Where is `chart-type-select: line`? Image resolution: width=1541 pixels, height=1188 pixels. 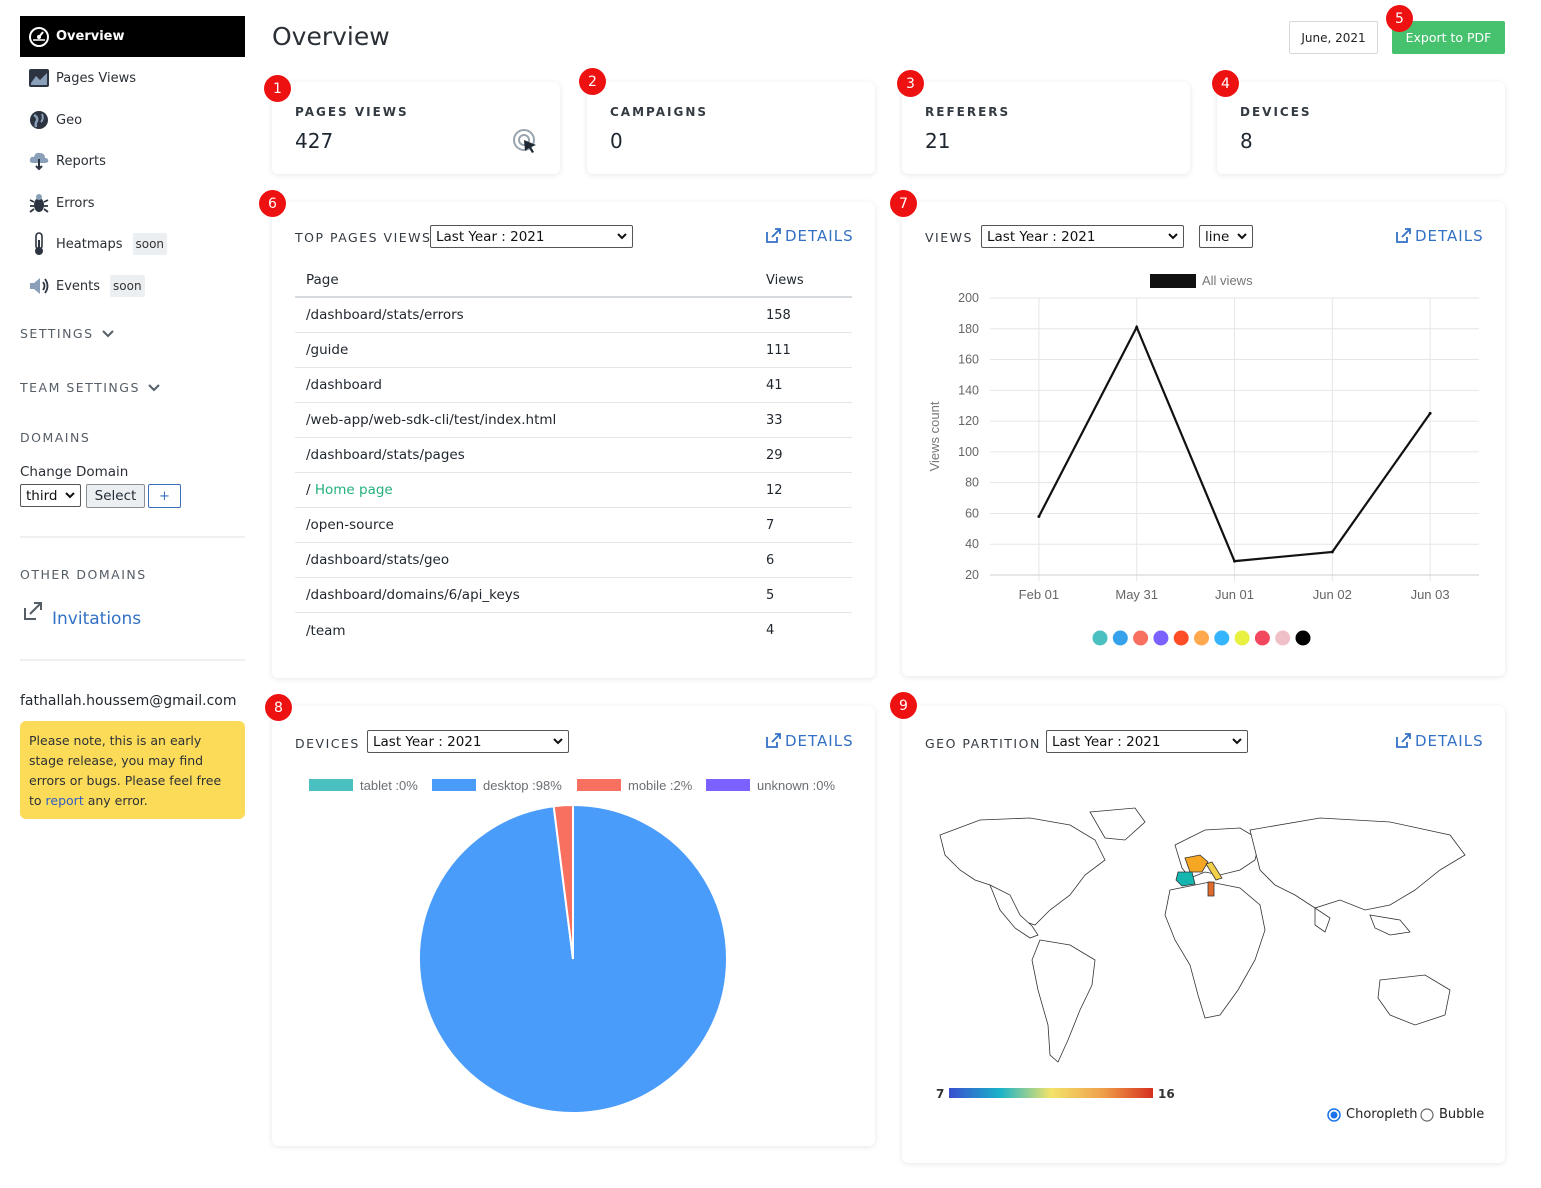 chart-type-select: line is located at coordinates (1226, 236).